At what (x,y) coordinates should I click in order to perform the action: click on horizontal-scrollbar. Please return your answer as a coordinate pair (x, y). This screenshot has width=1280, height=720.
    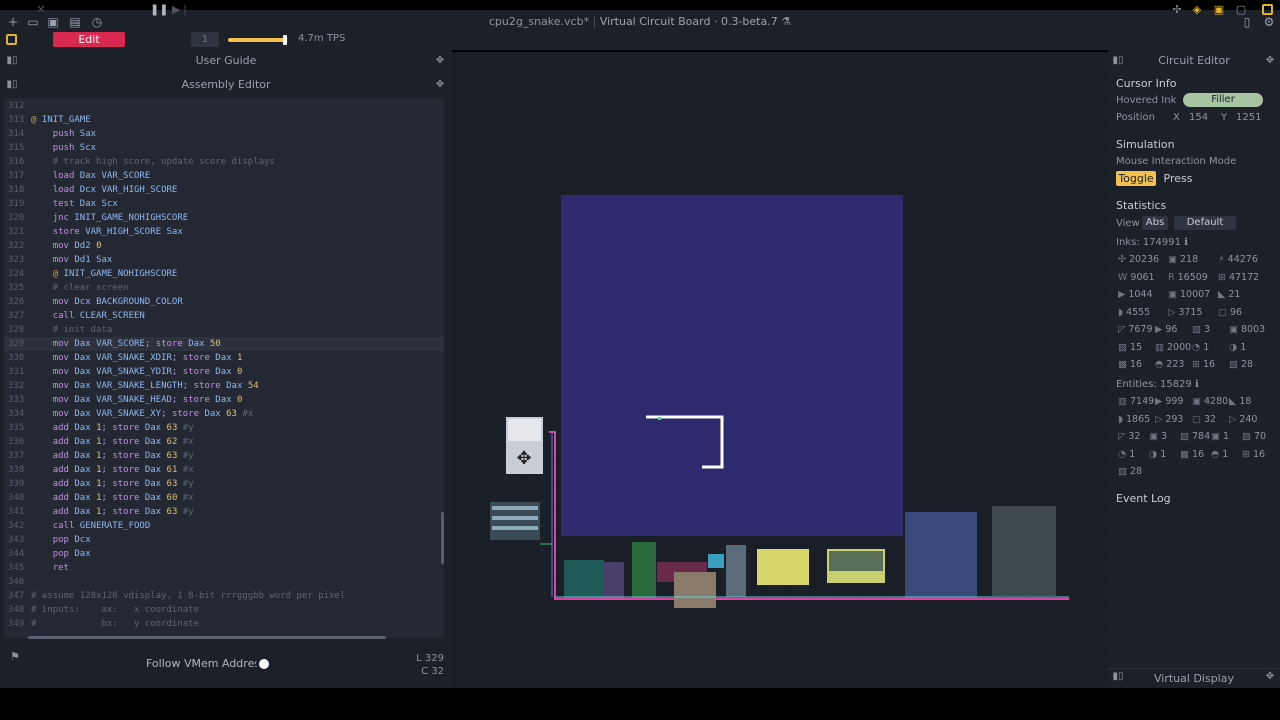
    Looking at the image, I should click on (207, 637).